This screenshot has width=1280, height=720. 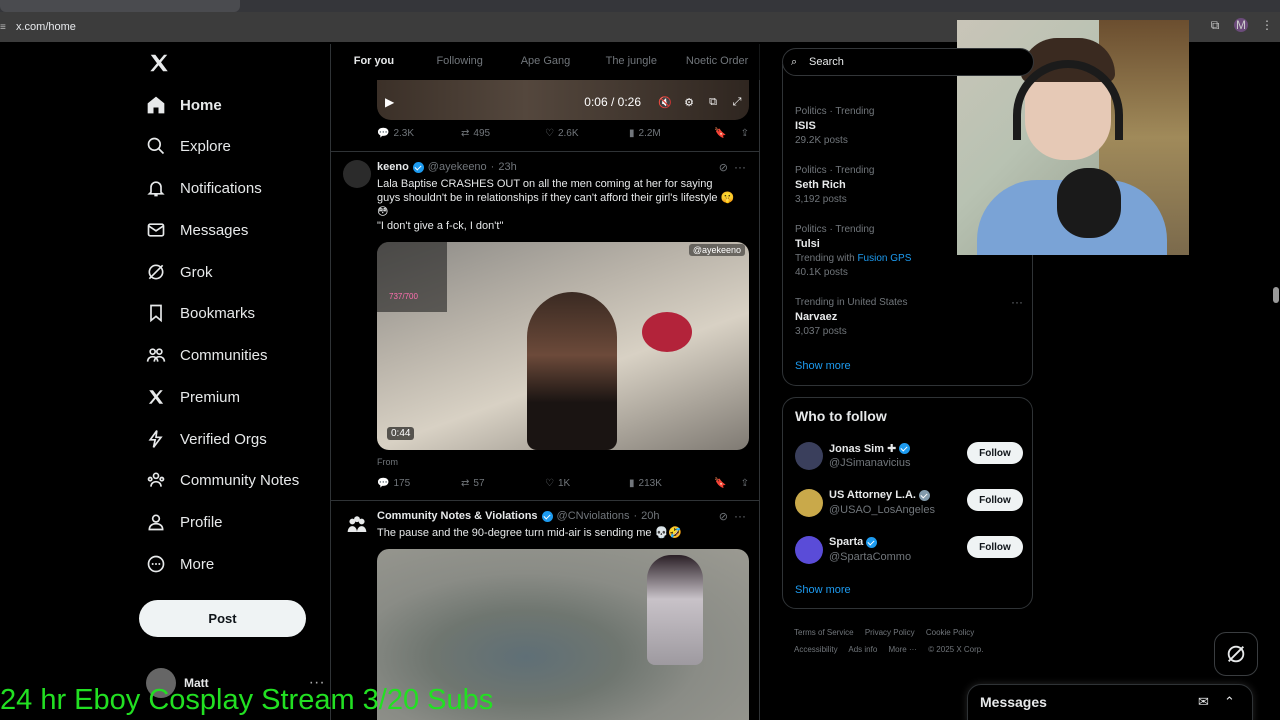 I want to click on search-icon: ⌕, so click(x=794, y=61).